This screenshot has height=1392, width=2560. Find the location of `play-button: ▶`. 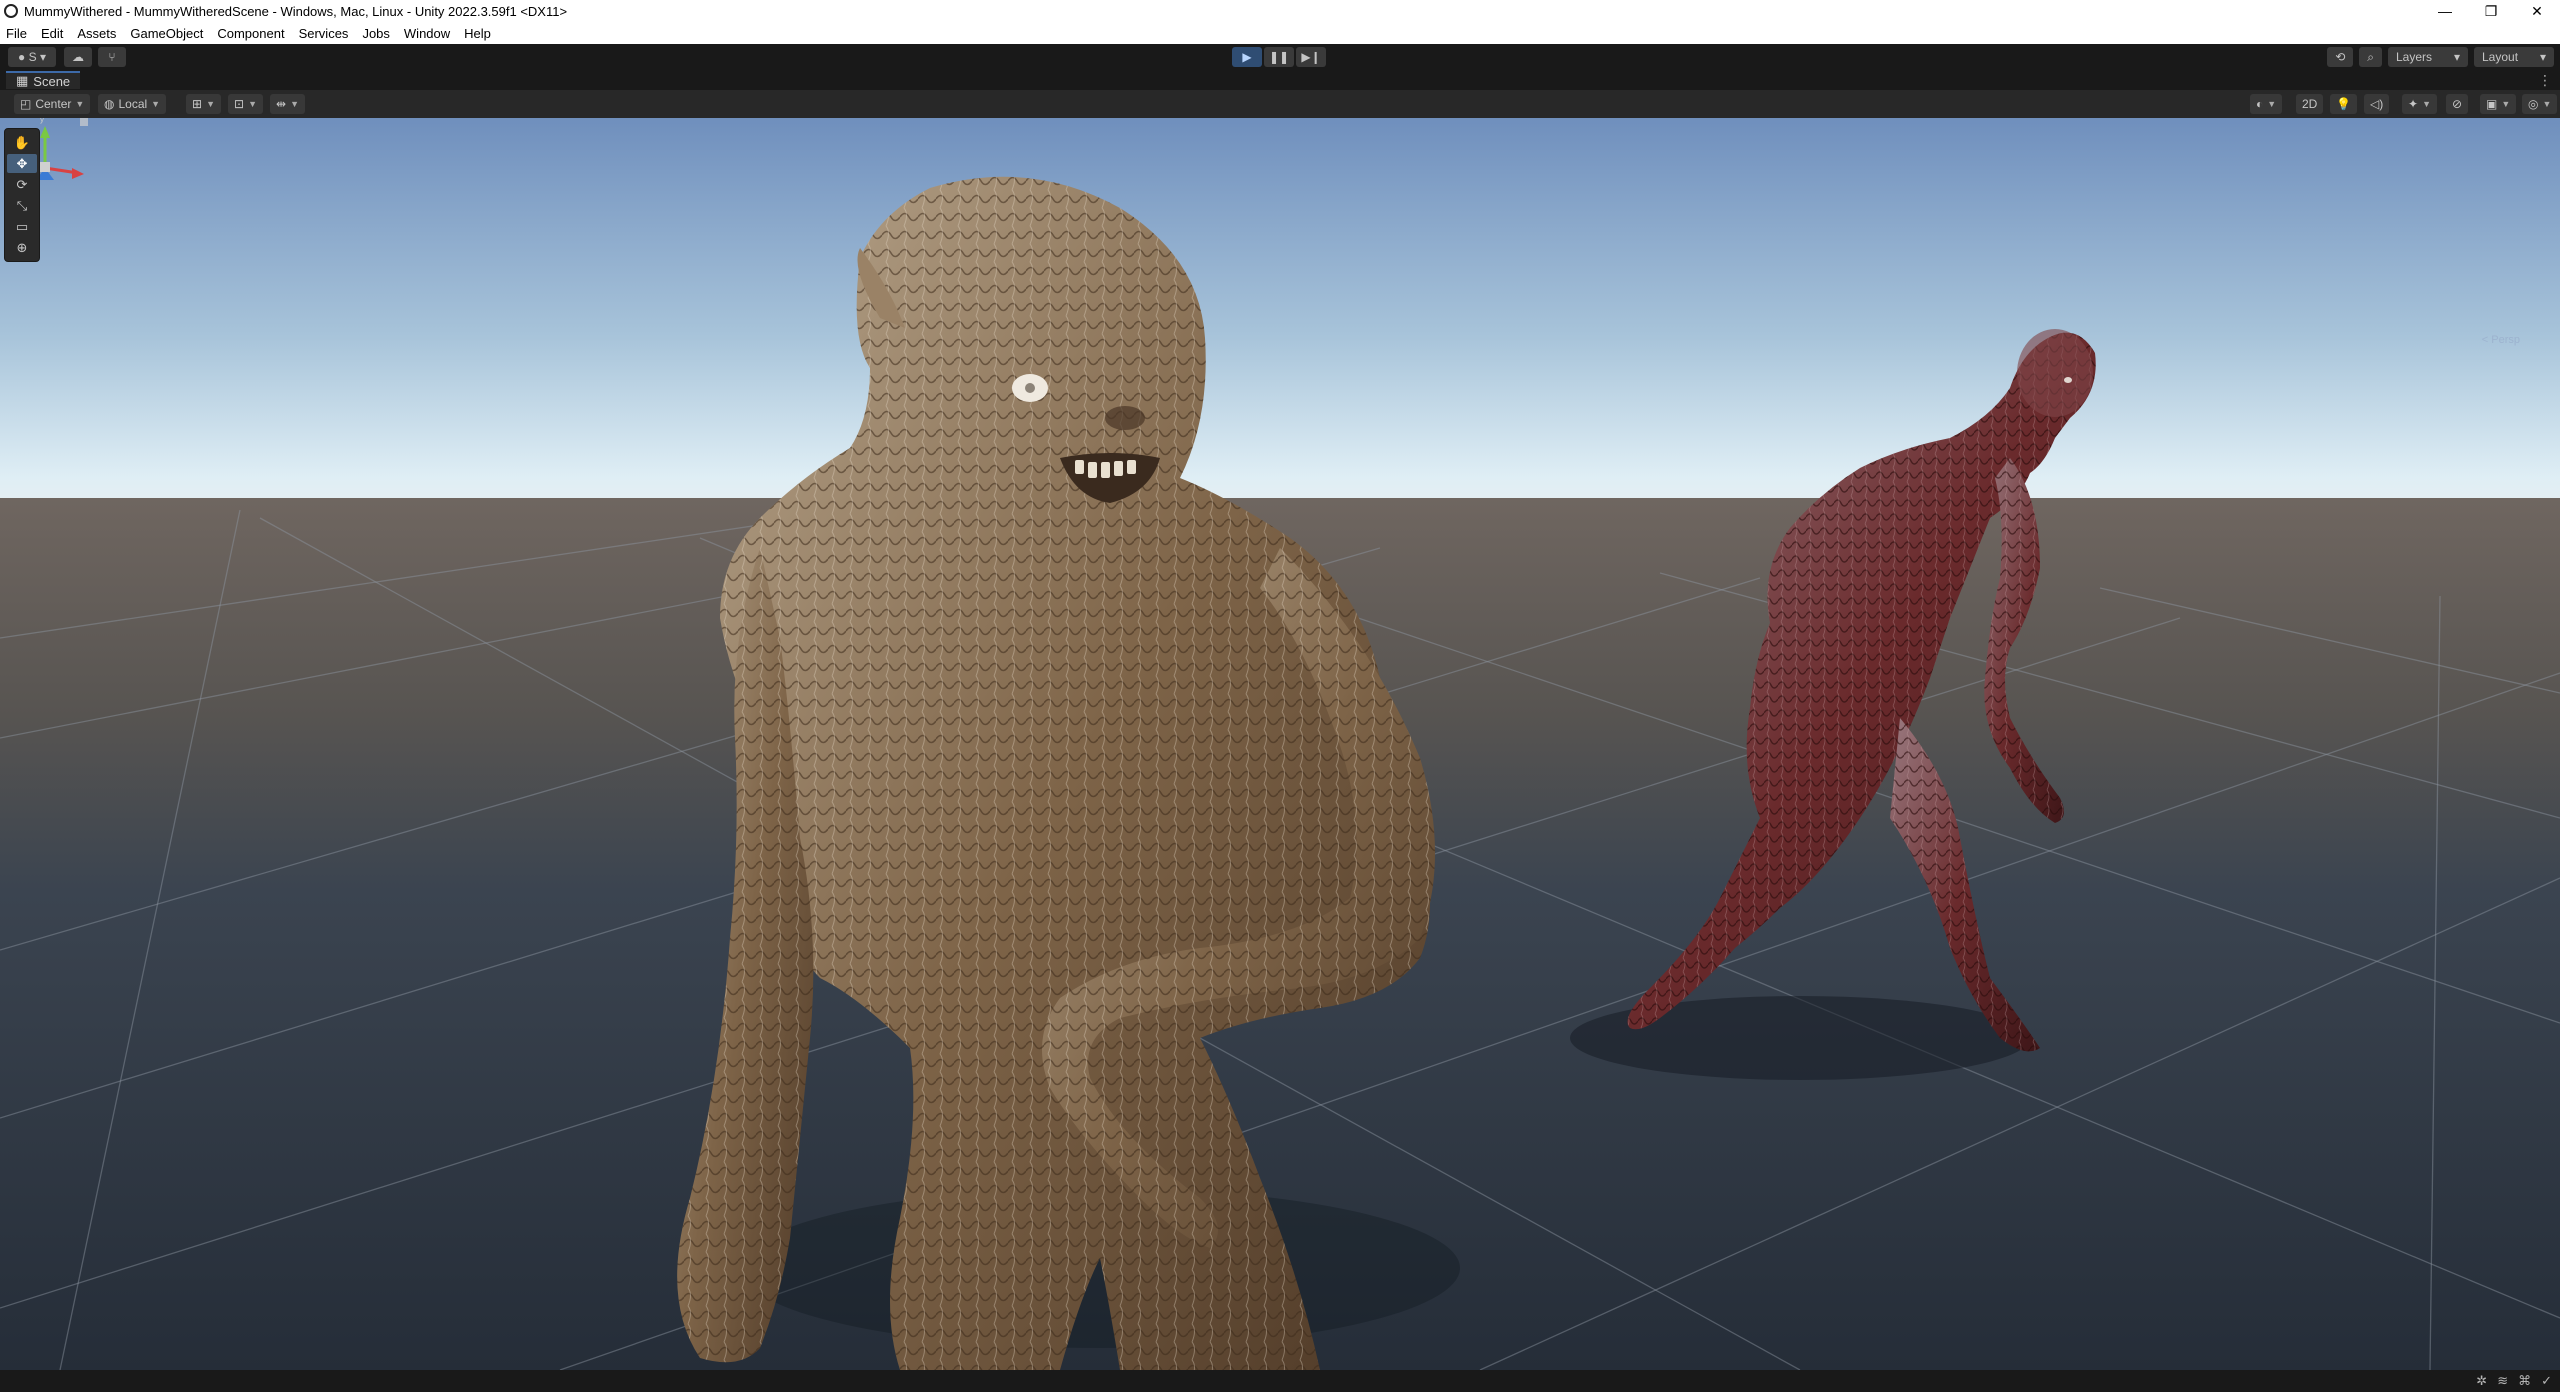

play-button: ▶ is located at coordinates (1247, 57).